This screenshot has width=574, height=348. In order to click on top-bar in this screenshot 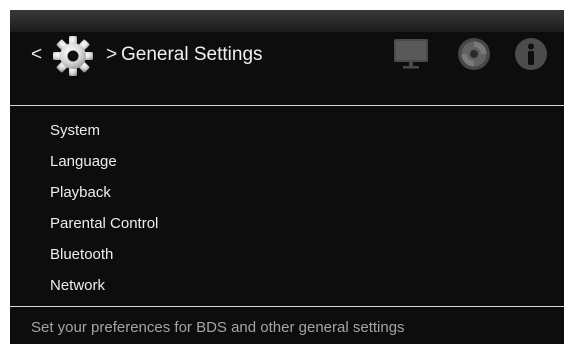, I will do `click(287, 21)`.